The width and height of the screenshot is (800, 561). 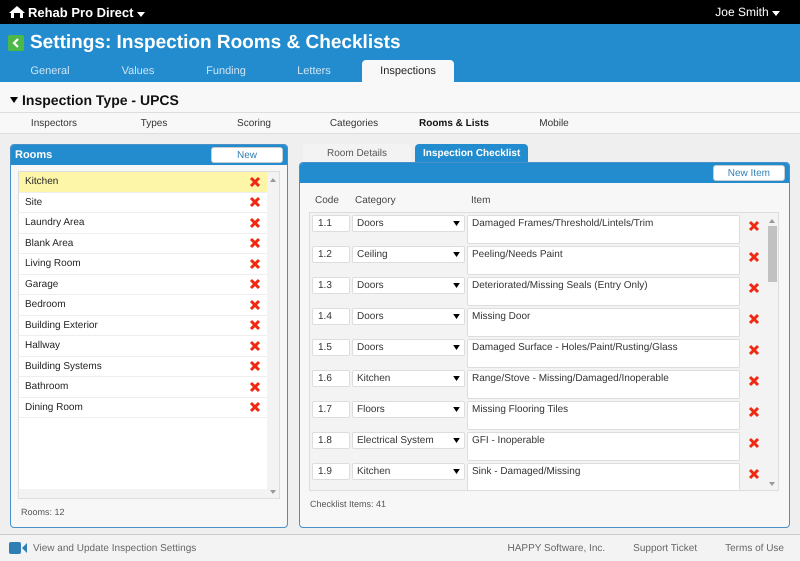 I want to click on code-field: 1.8, so click(x=331, y=440).